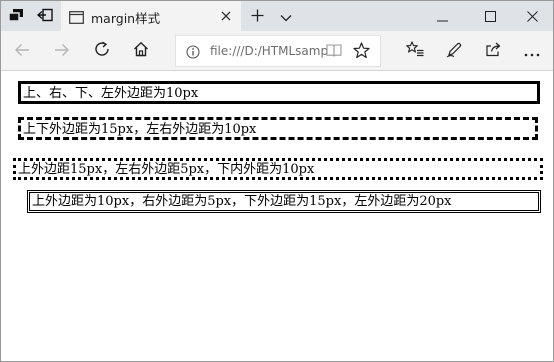 This screenshot has width=554, height=362. I want to click on tab-preview-button, so click(16, 16).